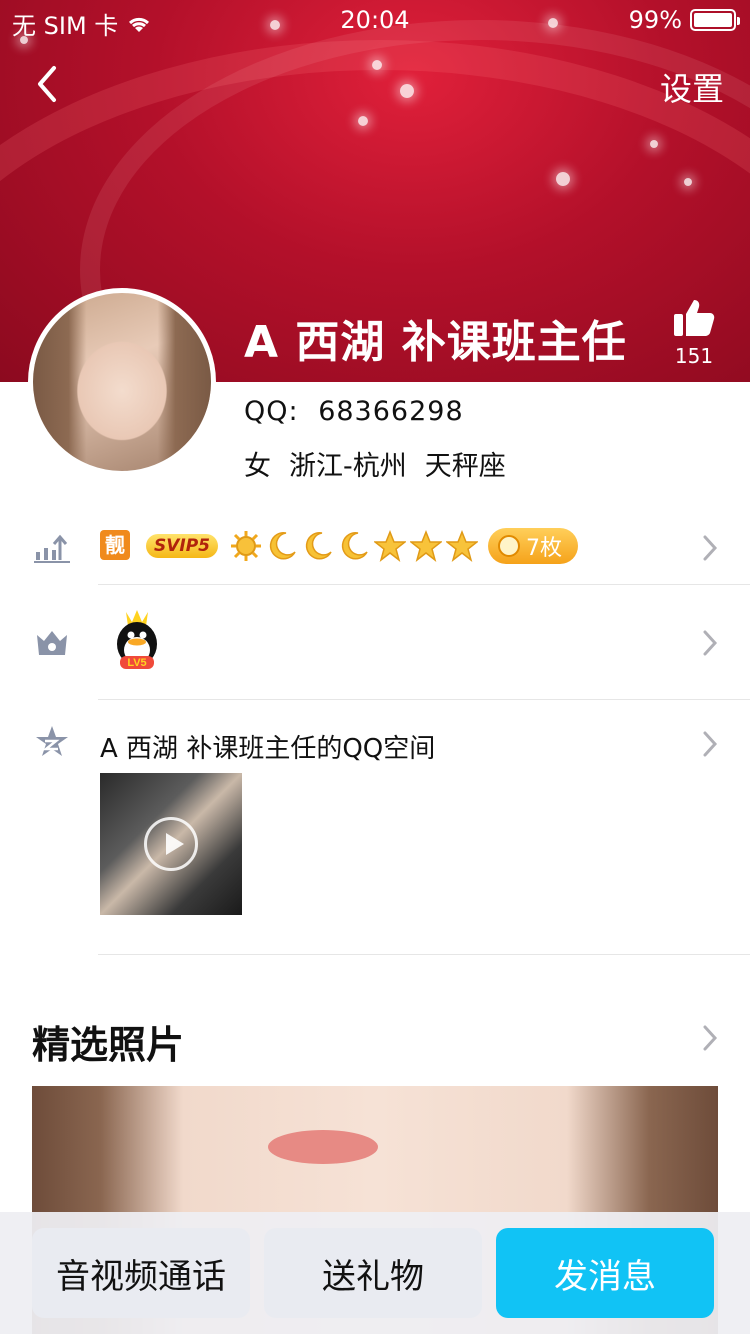 This screenshot has height=1334, width=750. What do you see at coordinates (271, 411) in the screenshot?
I see `qq-label: QQ:` at bounding box center [271, 411].